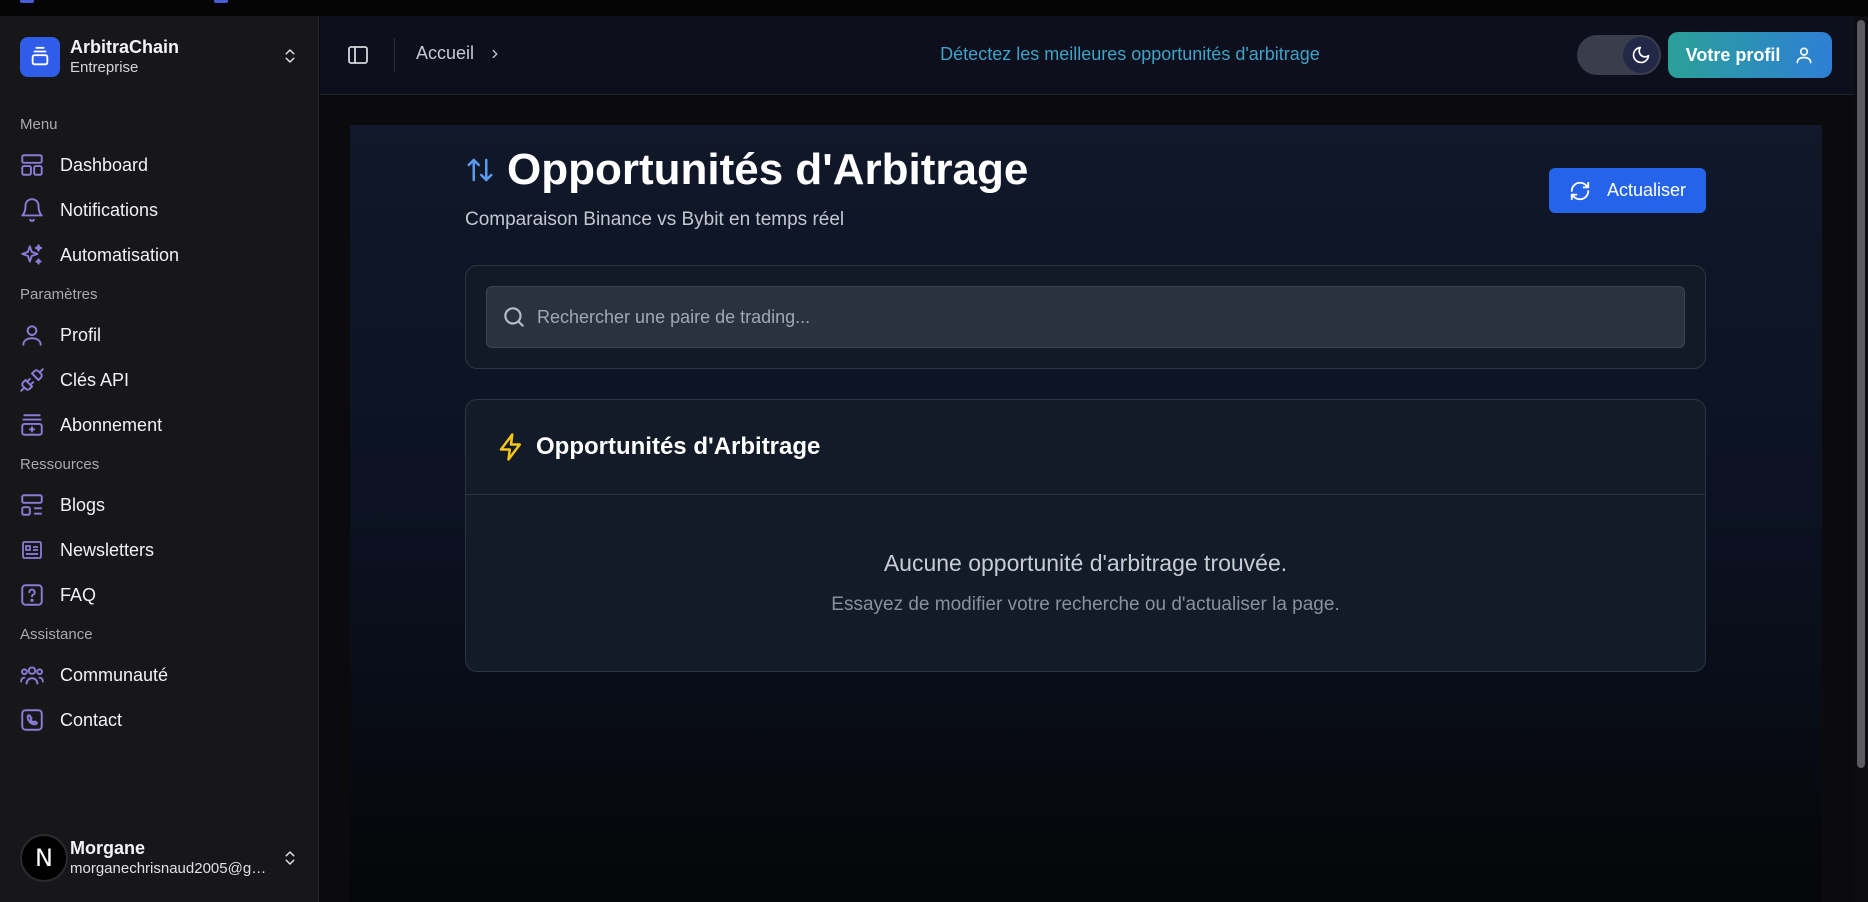 This screenshot has width=1868, height=902. I want to click on section-label-parametres: Paramètres, so click(59, 294).